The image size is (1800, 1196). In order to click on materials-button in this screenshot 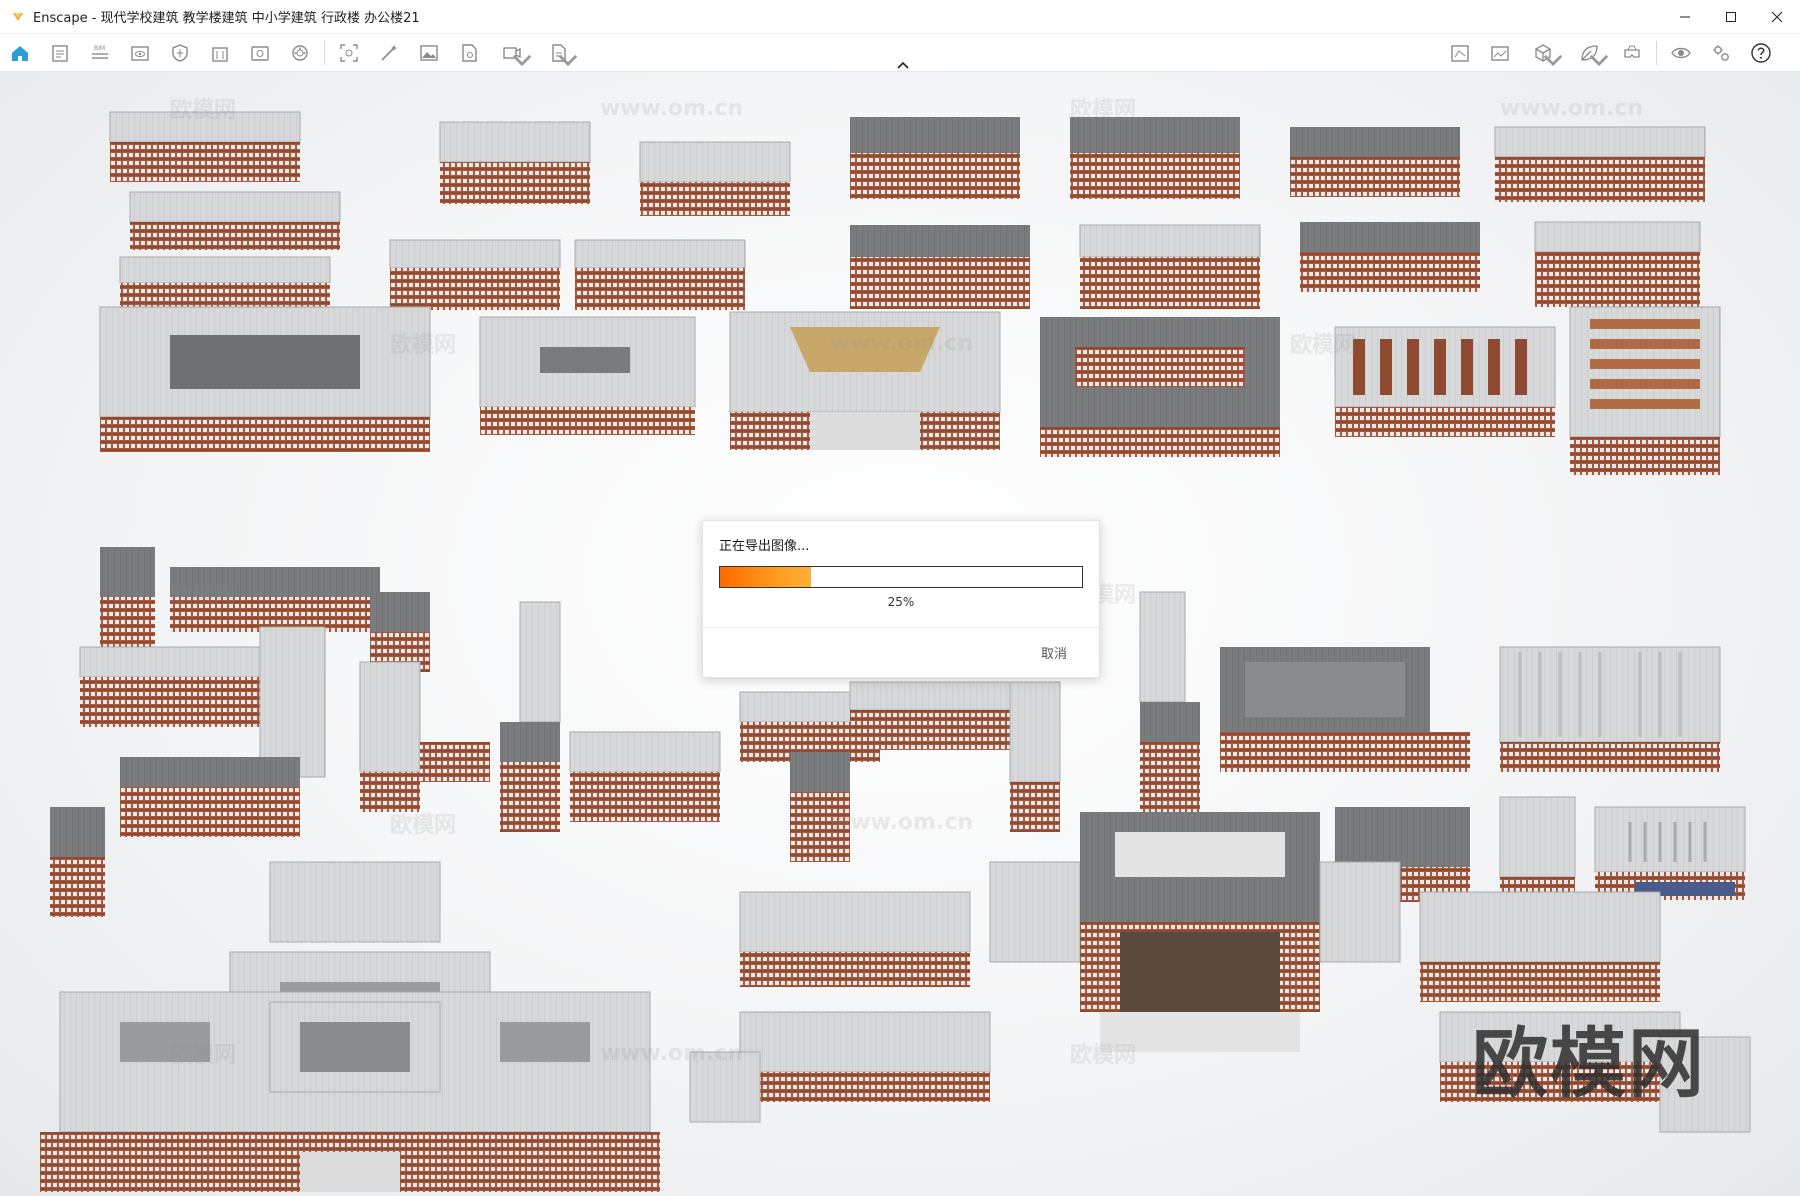, I will do `click(1589, 53)`.